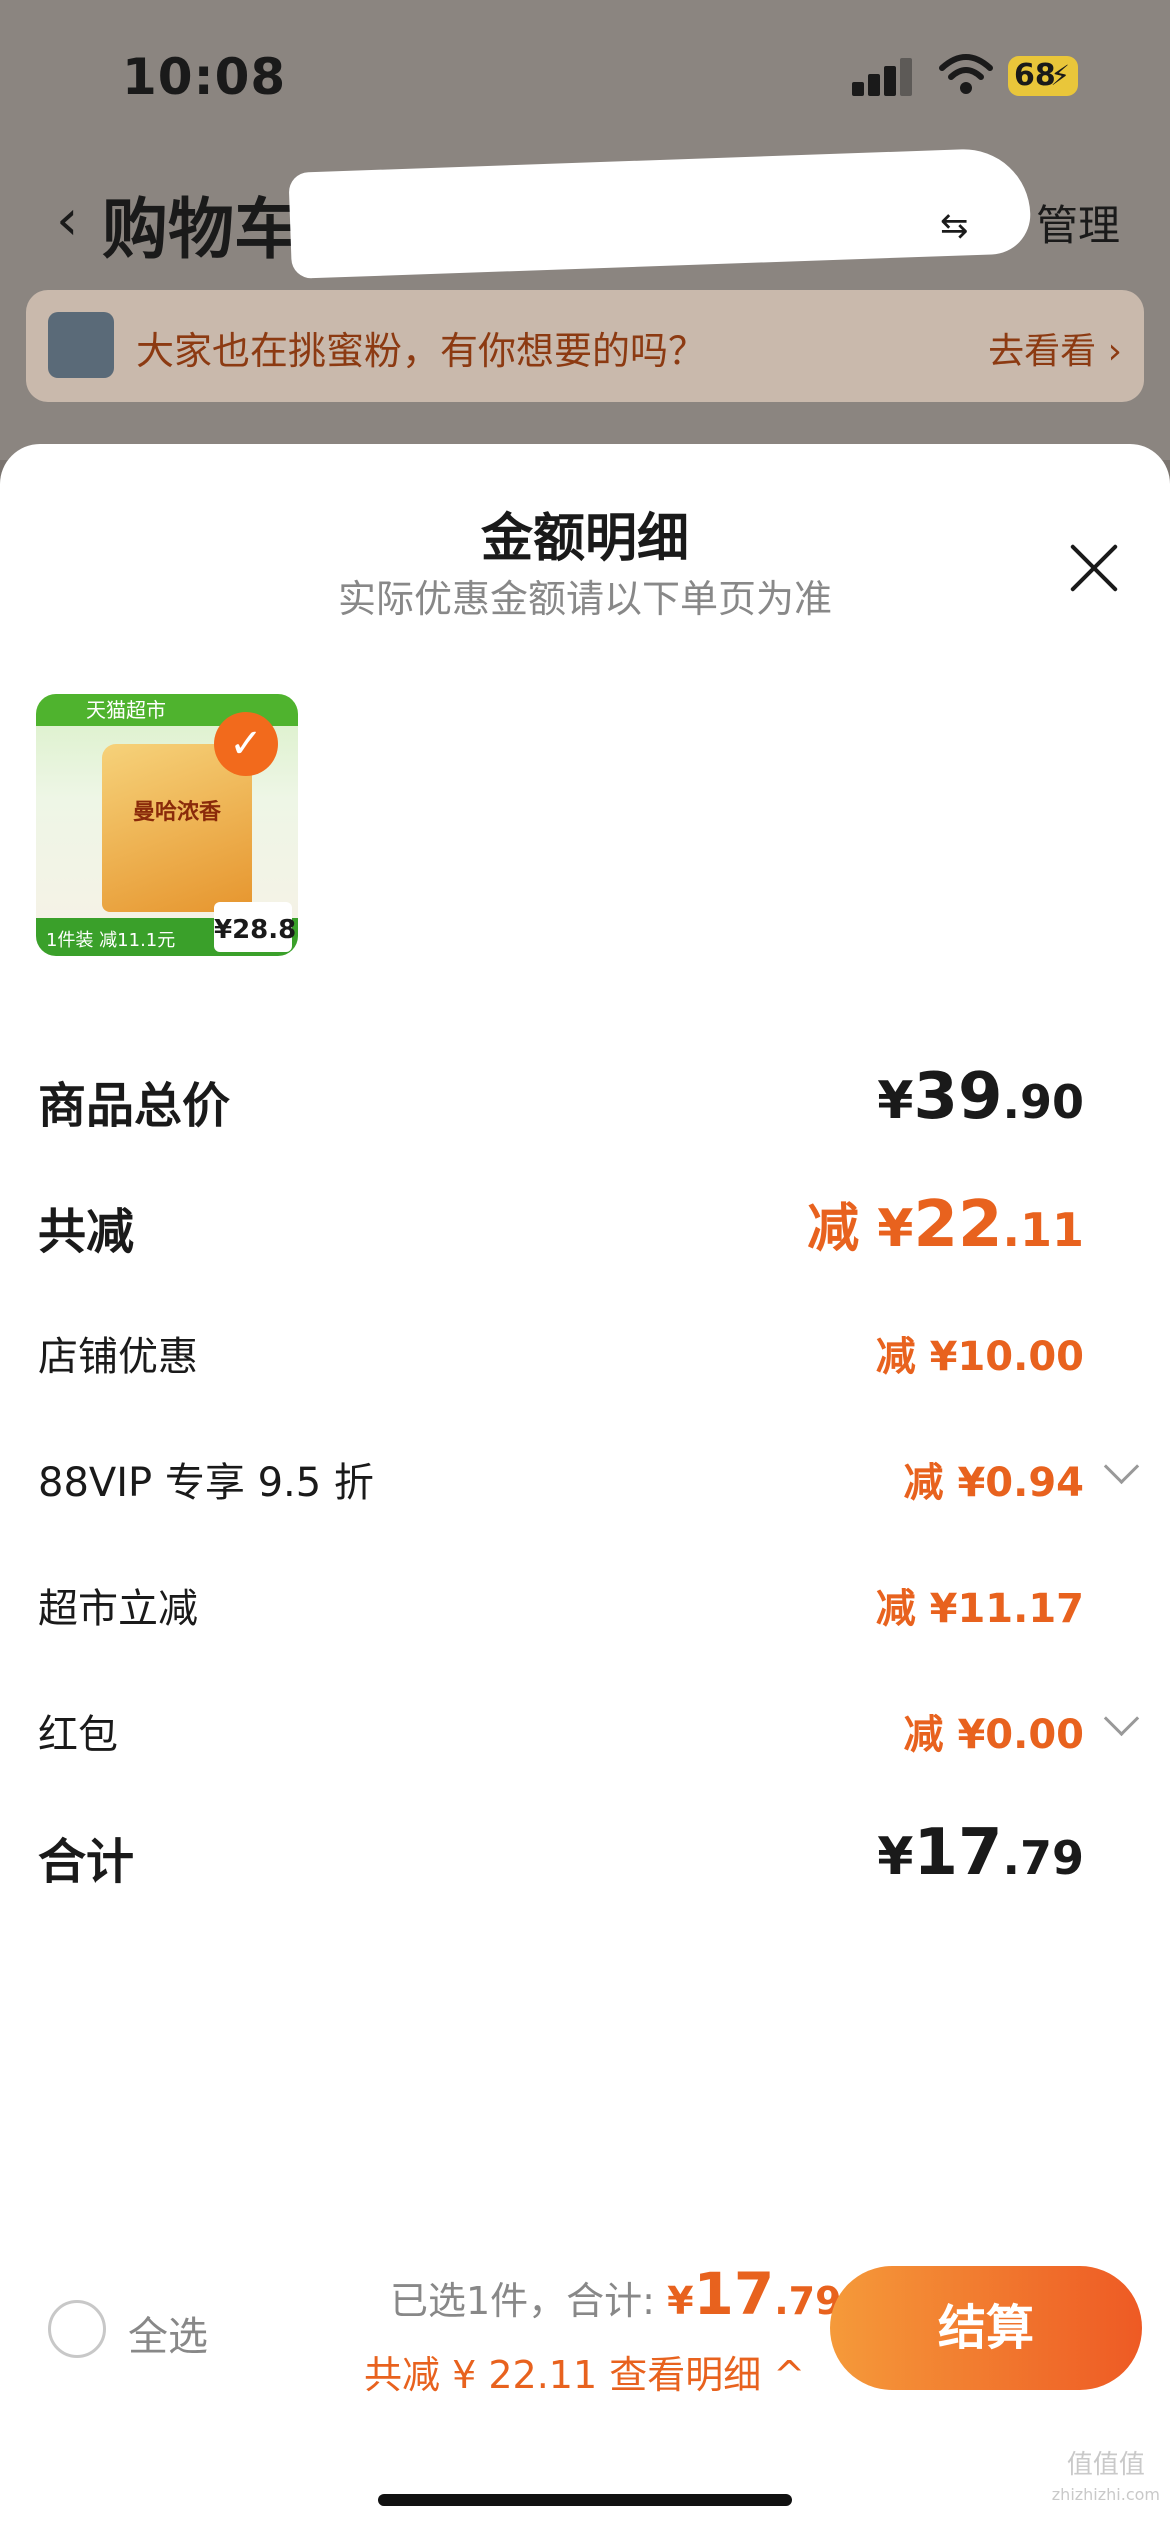 The width and height of the screenshot is (1170, 2532). What do you see at coordinates (246, 744) in the screenshot?
I see `checkmark-icon: ✓` at bounding box center [246, 744].